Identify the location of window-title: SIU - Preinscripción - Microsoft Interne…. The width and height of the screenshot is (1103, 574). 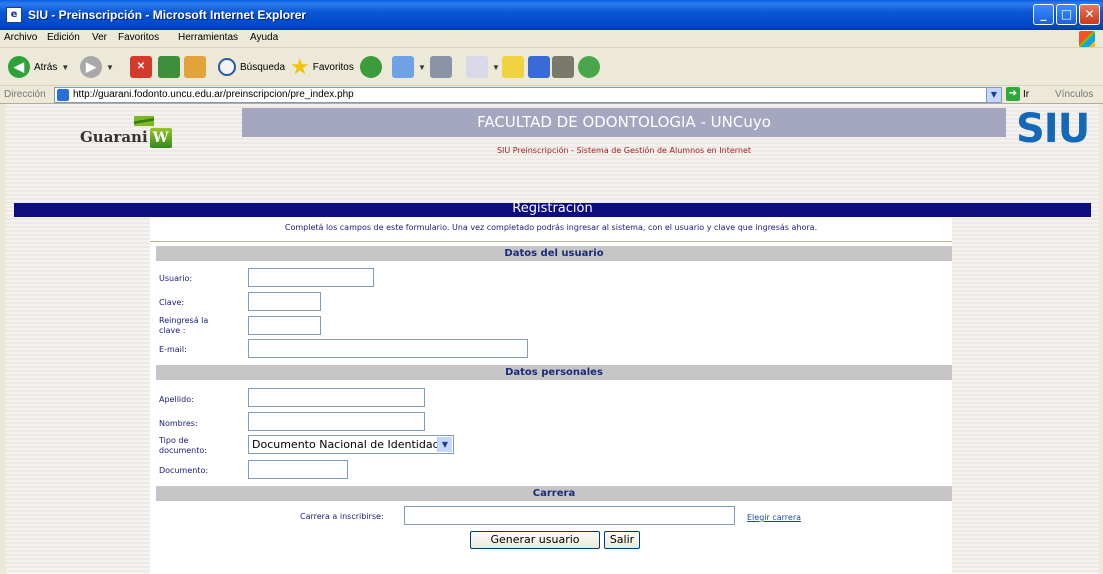
(167, 15).